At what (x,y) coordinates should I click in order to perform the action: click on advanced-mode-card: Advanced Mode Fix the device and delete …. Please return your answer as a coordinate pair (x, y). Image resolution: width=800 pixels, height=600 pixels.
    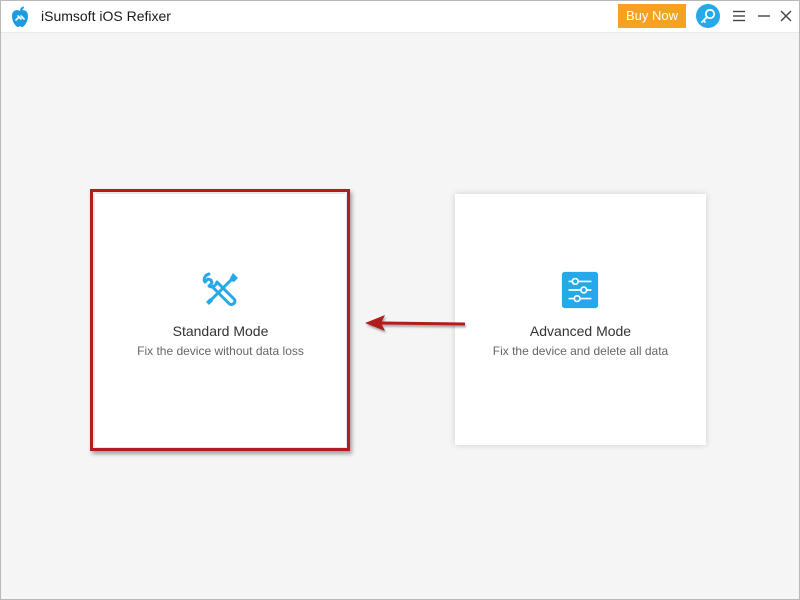
    Looking at the image, I should click on (580, 319).